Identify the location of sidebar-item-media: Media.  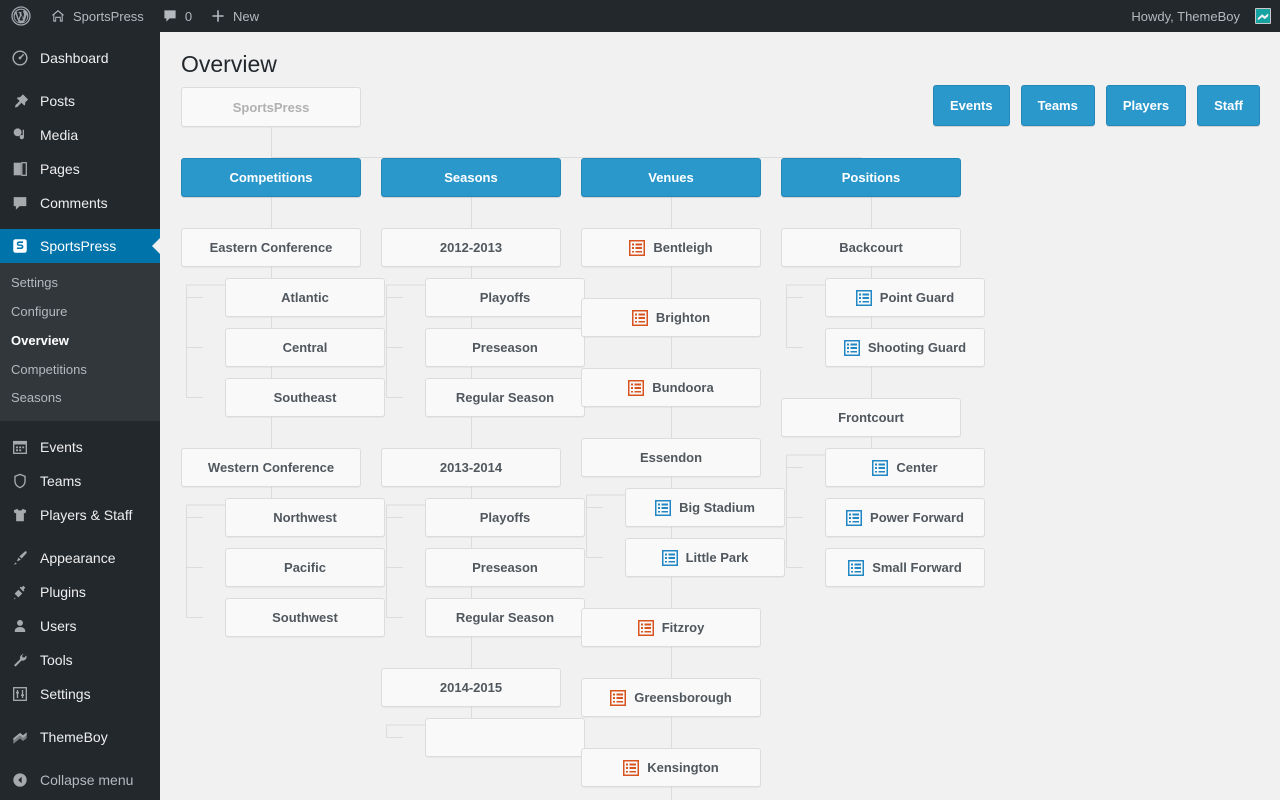
(80, 135).